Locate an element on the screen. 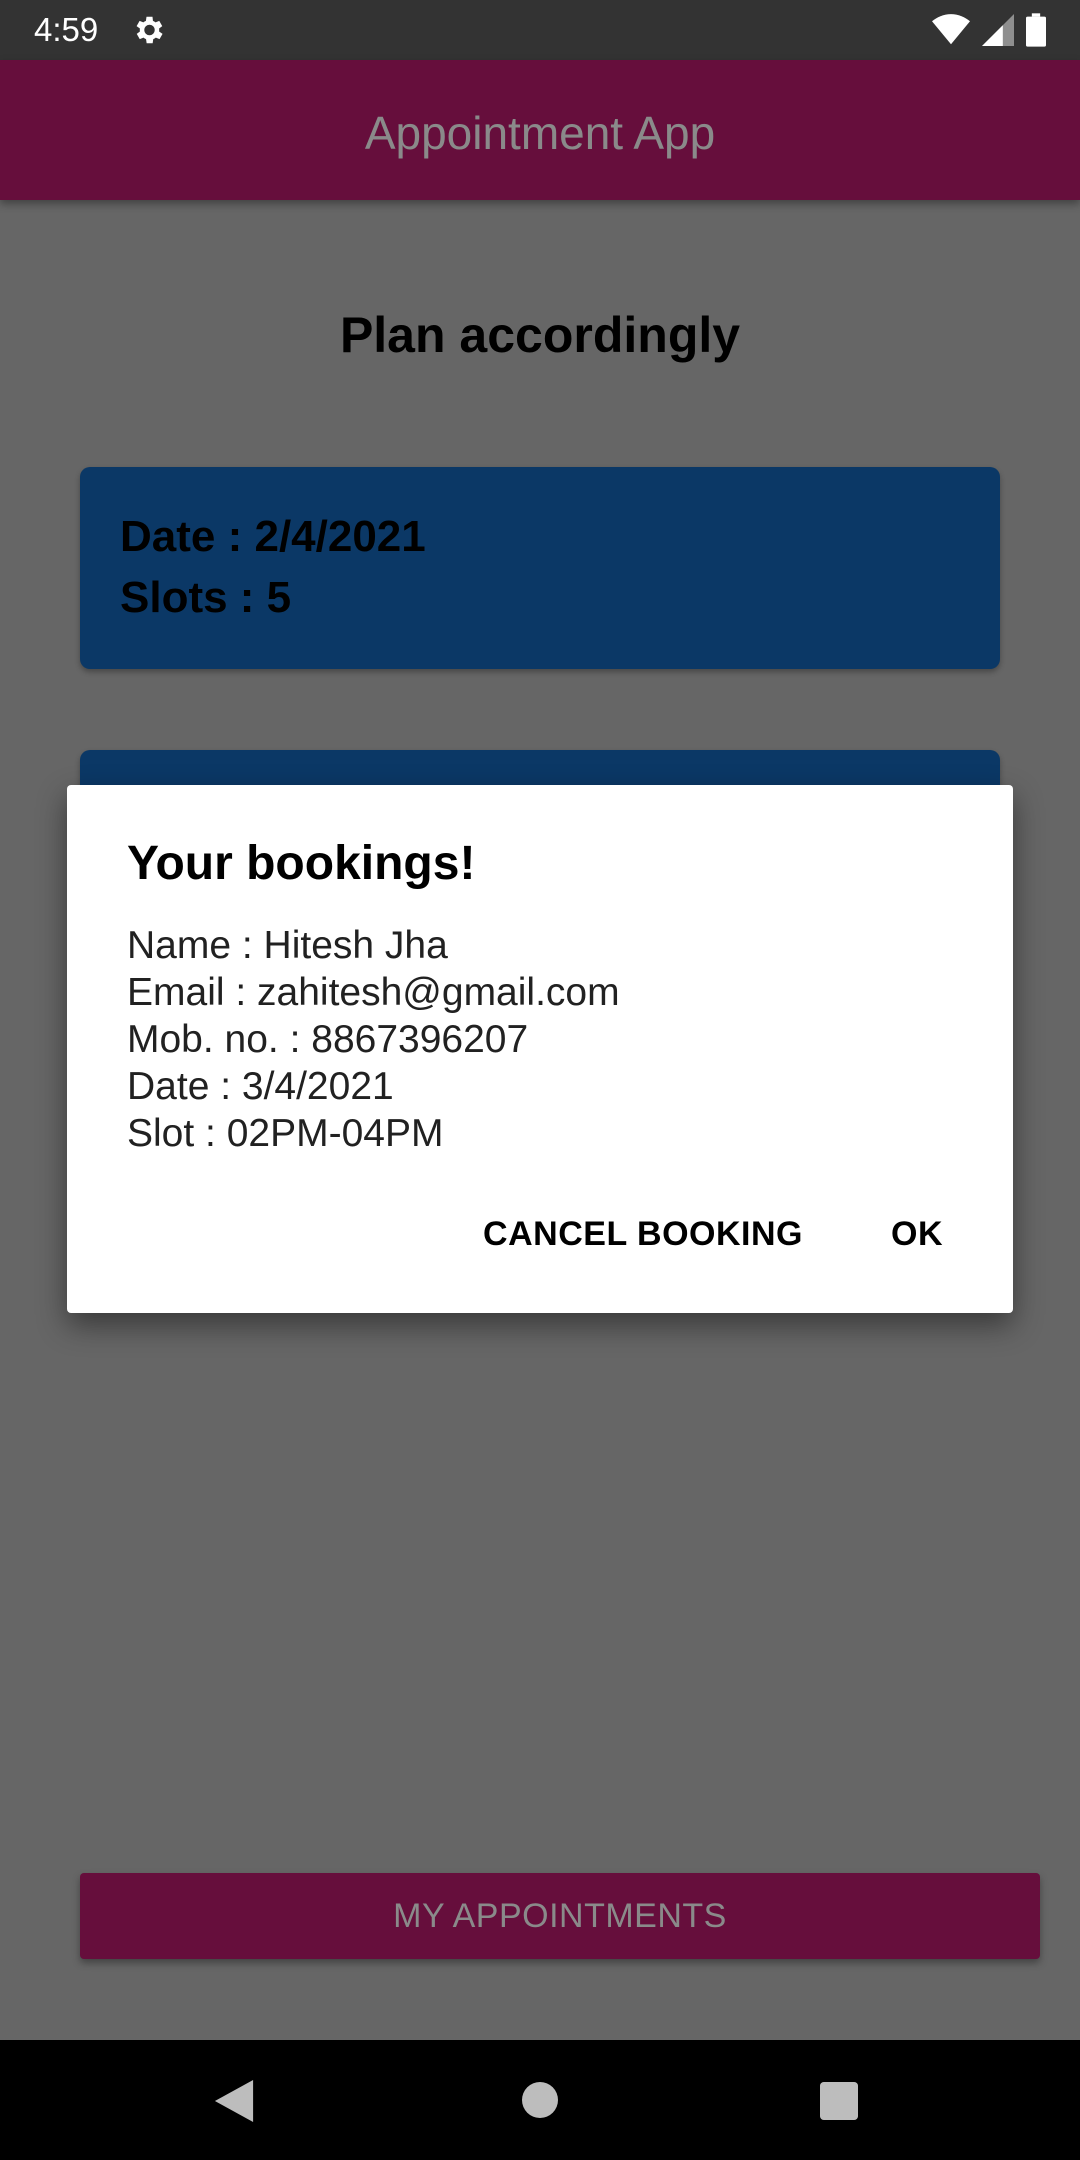 This screenshot has width=1080, height=2160. status-time: 4:59 is located at coordinates (66, 29).